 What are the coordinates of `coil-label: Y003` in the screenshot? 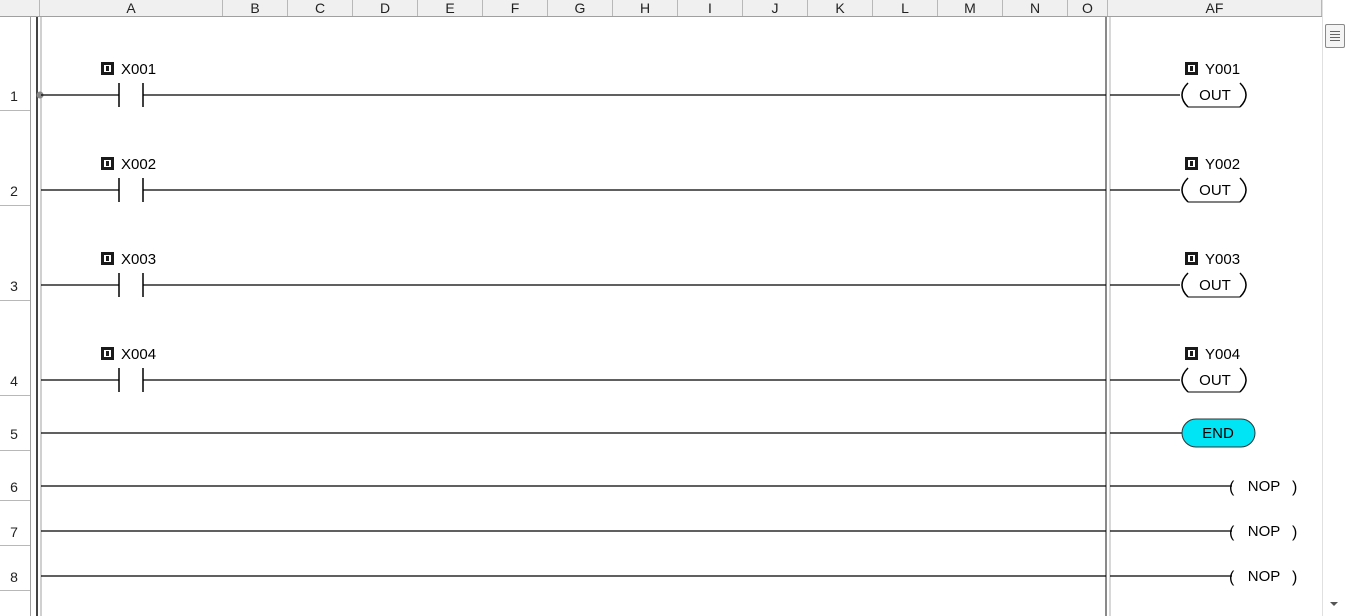 It's located at (1222, 259).